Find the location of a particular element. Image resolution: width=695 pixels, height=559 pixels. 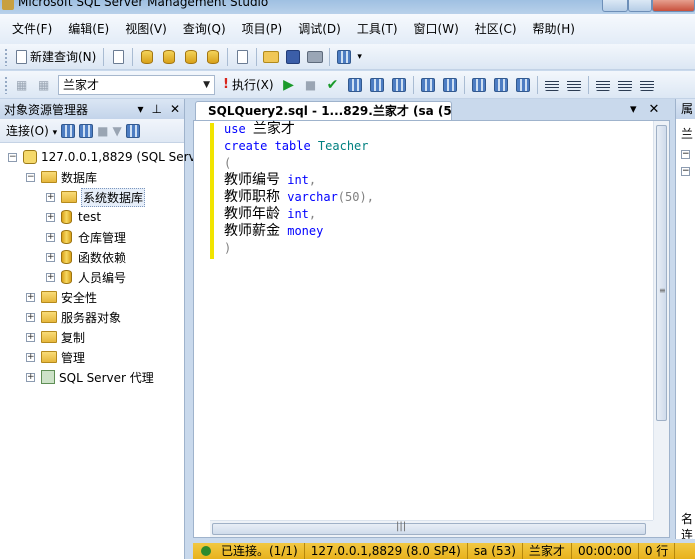

activity-monitor-button is located at coordinates (344, 57).